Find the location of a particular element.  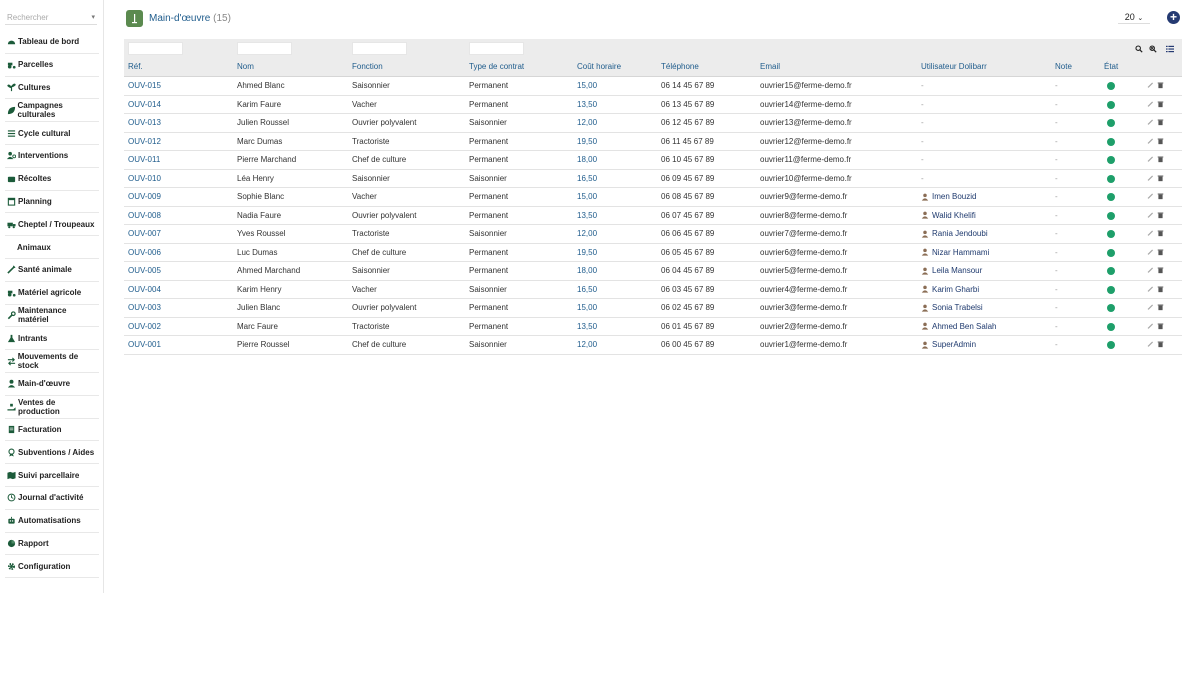

user-link: Sonia Trabelsi is located at coordinates (952, 307).